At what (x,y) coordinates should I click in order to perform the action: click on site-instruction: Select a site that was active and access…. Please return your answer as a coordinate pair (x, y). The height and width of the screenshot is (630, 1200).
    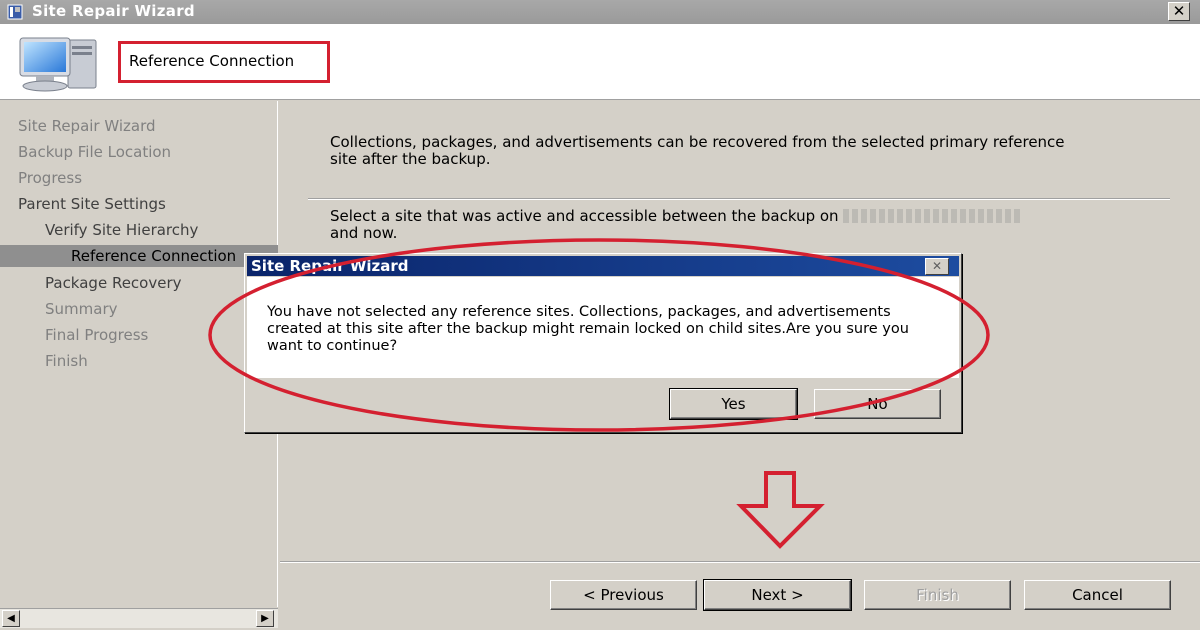
    Looking at the image, I should click on (720, 225).